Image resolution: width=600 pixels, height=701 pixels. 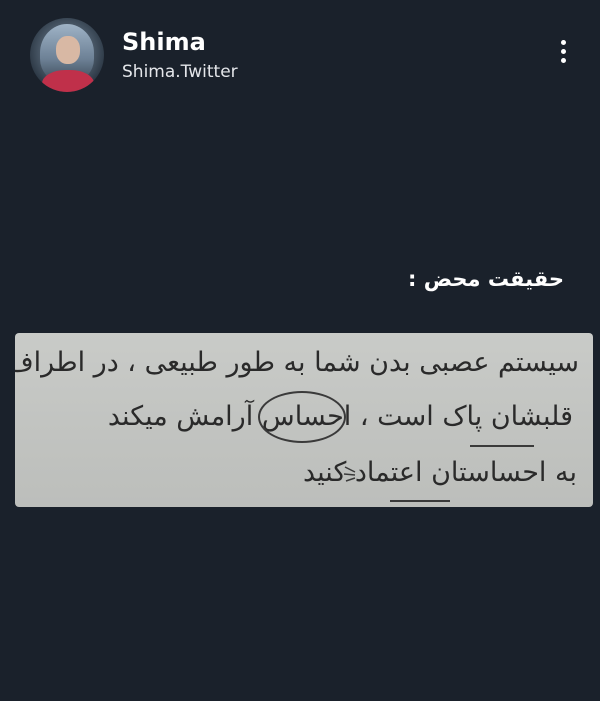 What do you see at coordinates (164, 42) in the screenshot?
I see `user-name: Shima` at bounding box center [164, 42].